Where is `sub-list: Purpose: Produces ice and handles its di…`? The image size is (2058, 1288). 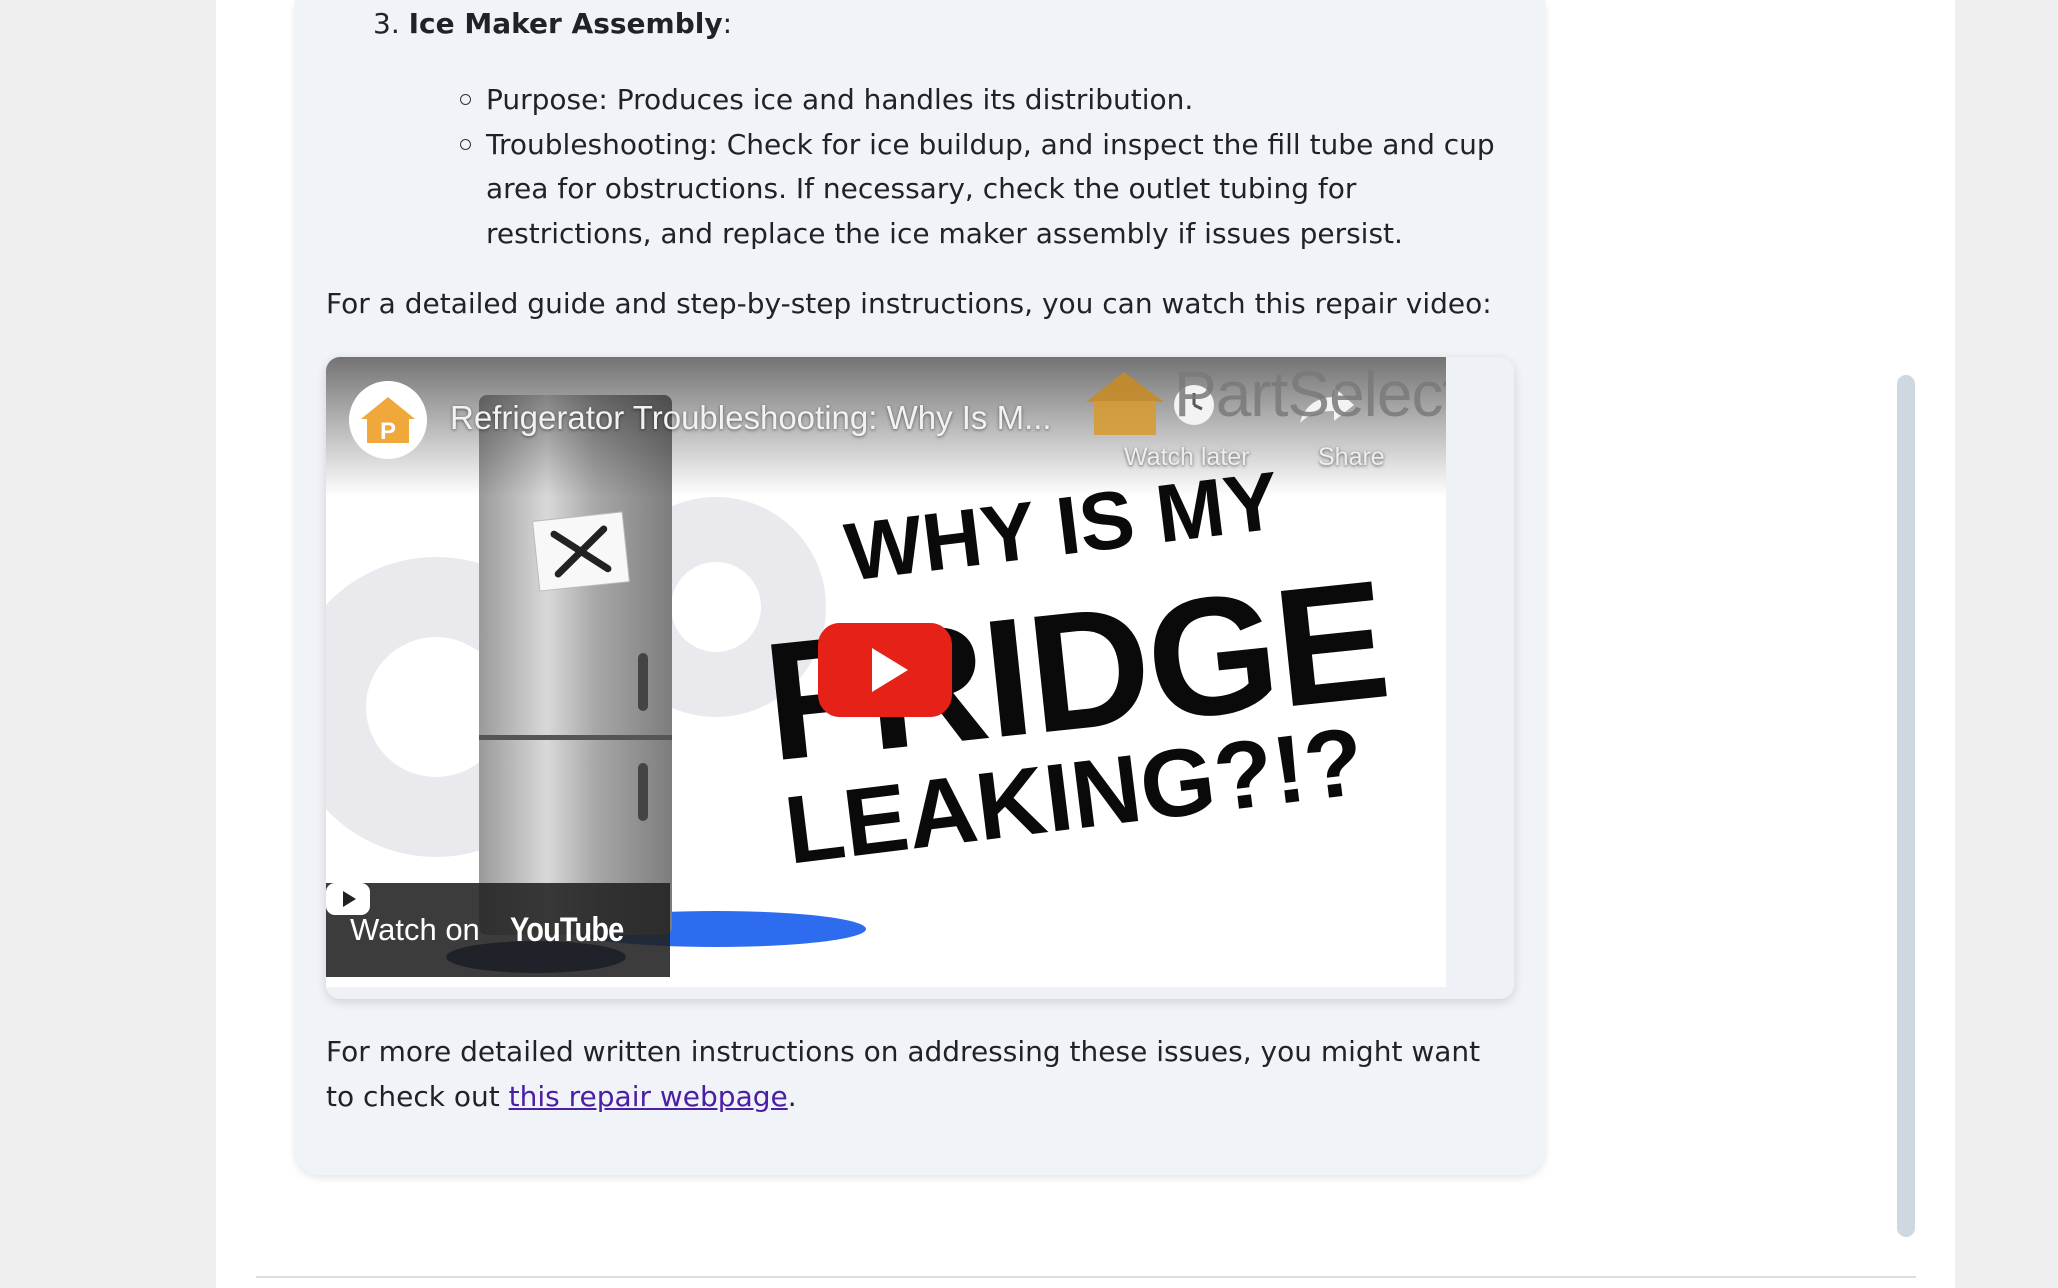
sub-list: Purpose: Produces ice and handles its di… is located at coordinates (982, 167).